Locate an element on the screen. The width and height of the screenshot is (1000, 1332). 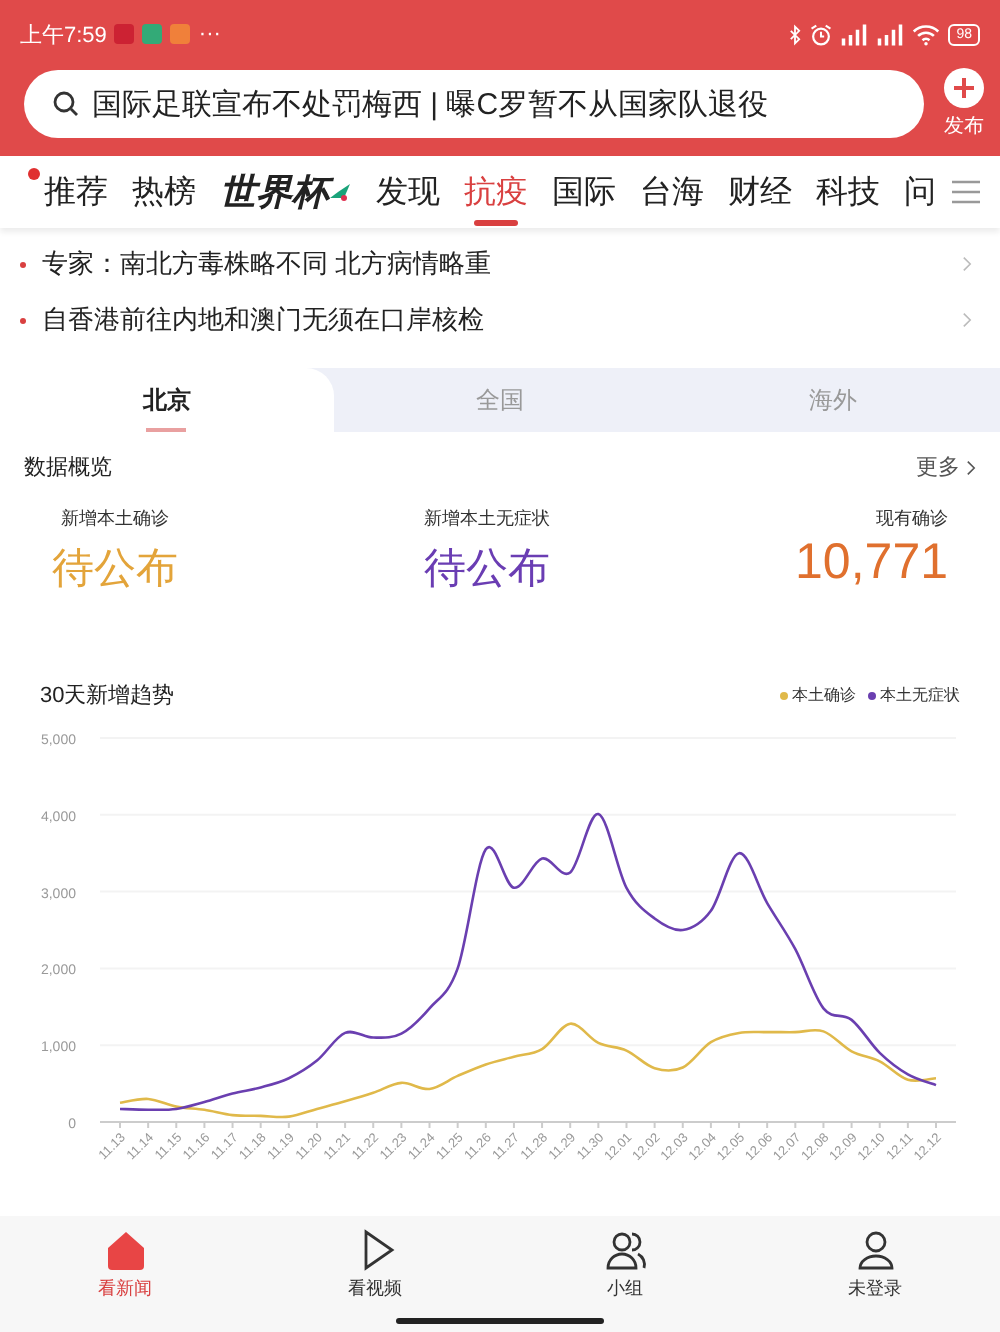
channel-tab: 推荐 is located at coordinates (76, 192).